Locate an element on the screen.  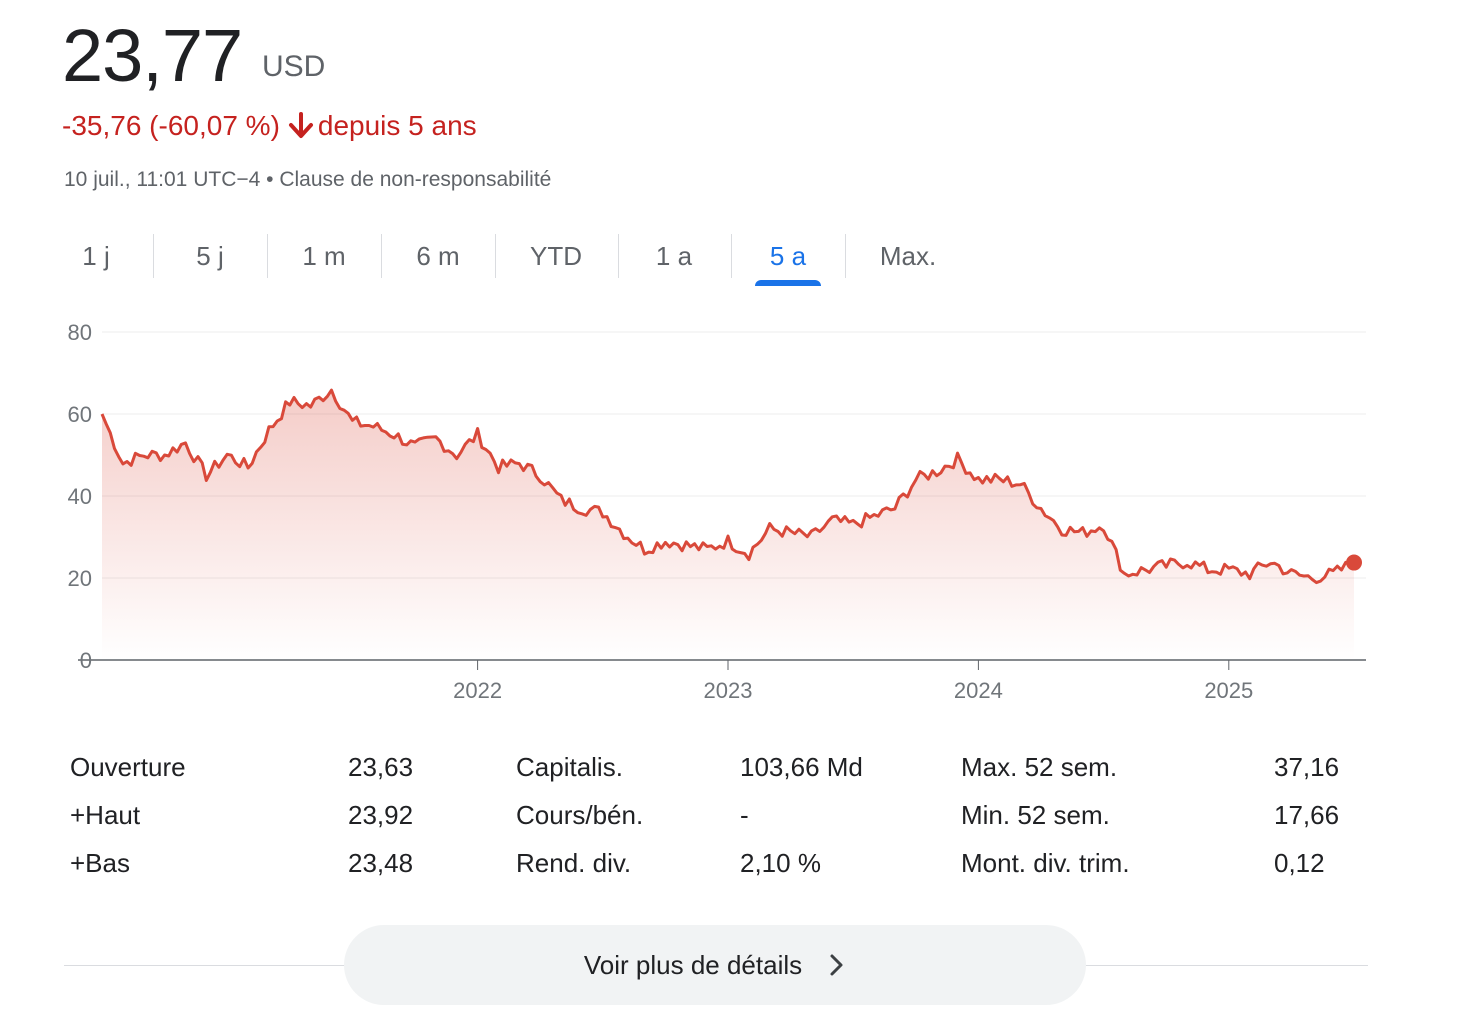
current-price: 23,77 is located at coordinates (152, 55).